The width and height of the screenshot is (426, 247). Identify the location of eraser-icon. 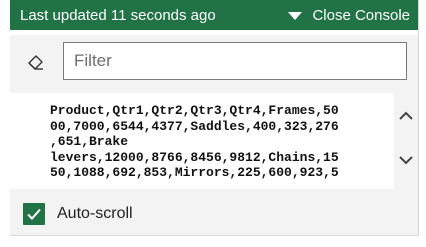
(35, 62).